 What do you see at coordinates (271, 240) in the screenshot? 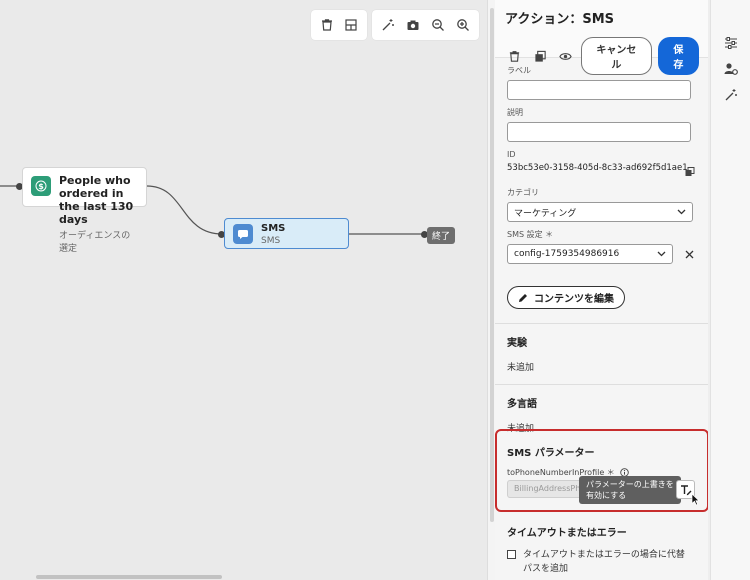
I see `sms-node-subtitle: SMS` at bounding box center [271, 240].